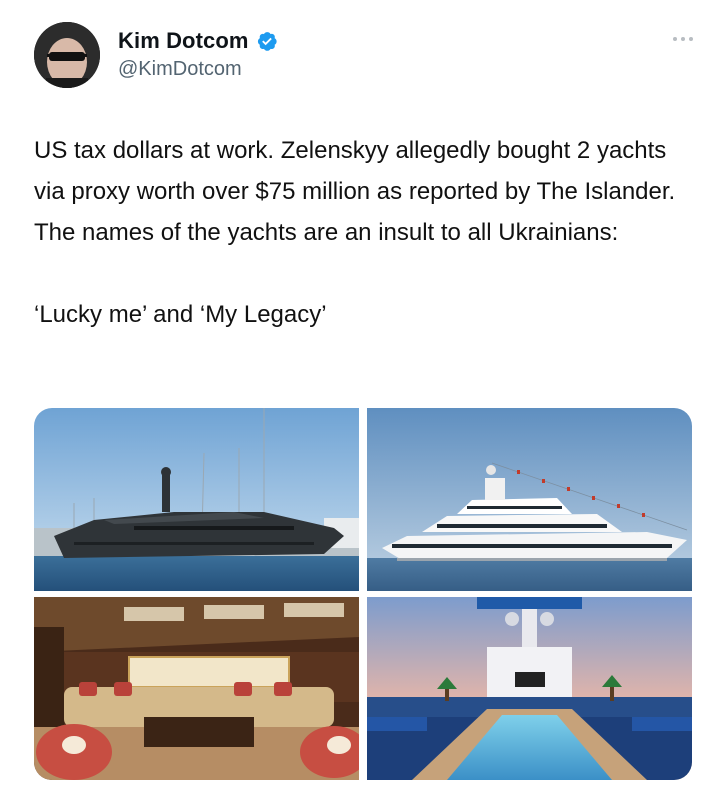 This screenshot has width=726, height=800. I want to click on avatar-image, so click(67, 55).